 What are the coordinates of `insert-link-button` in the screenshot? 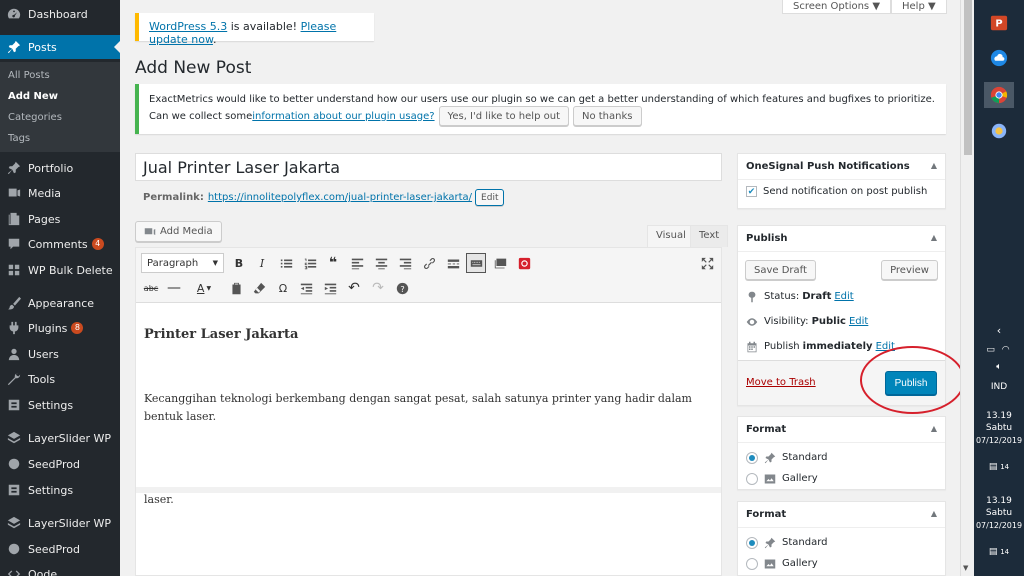 It's located at (429, 263).